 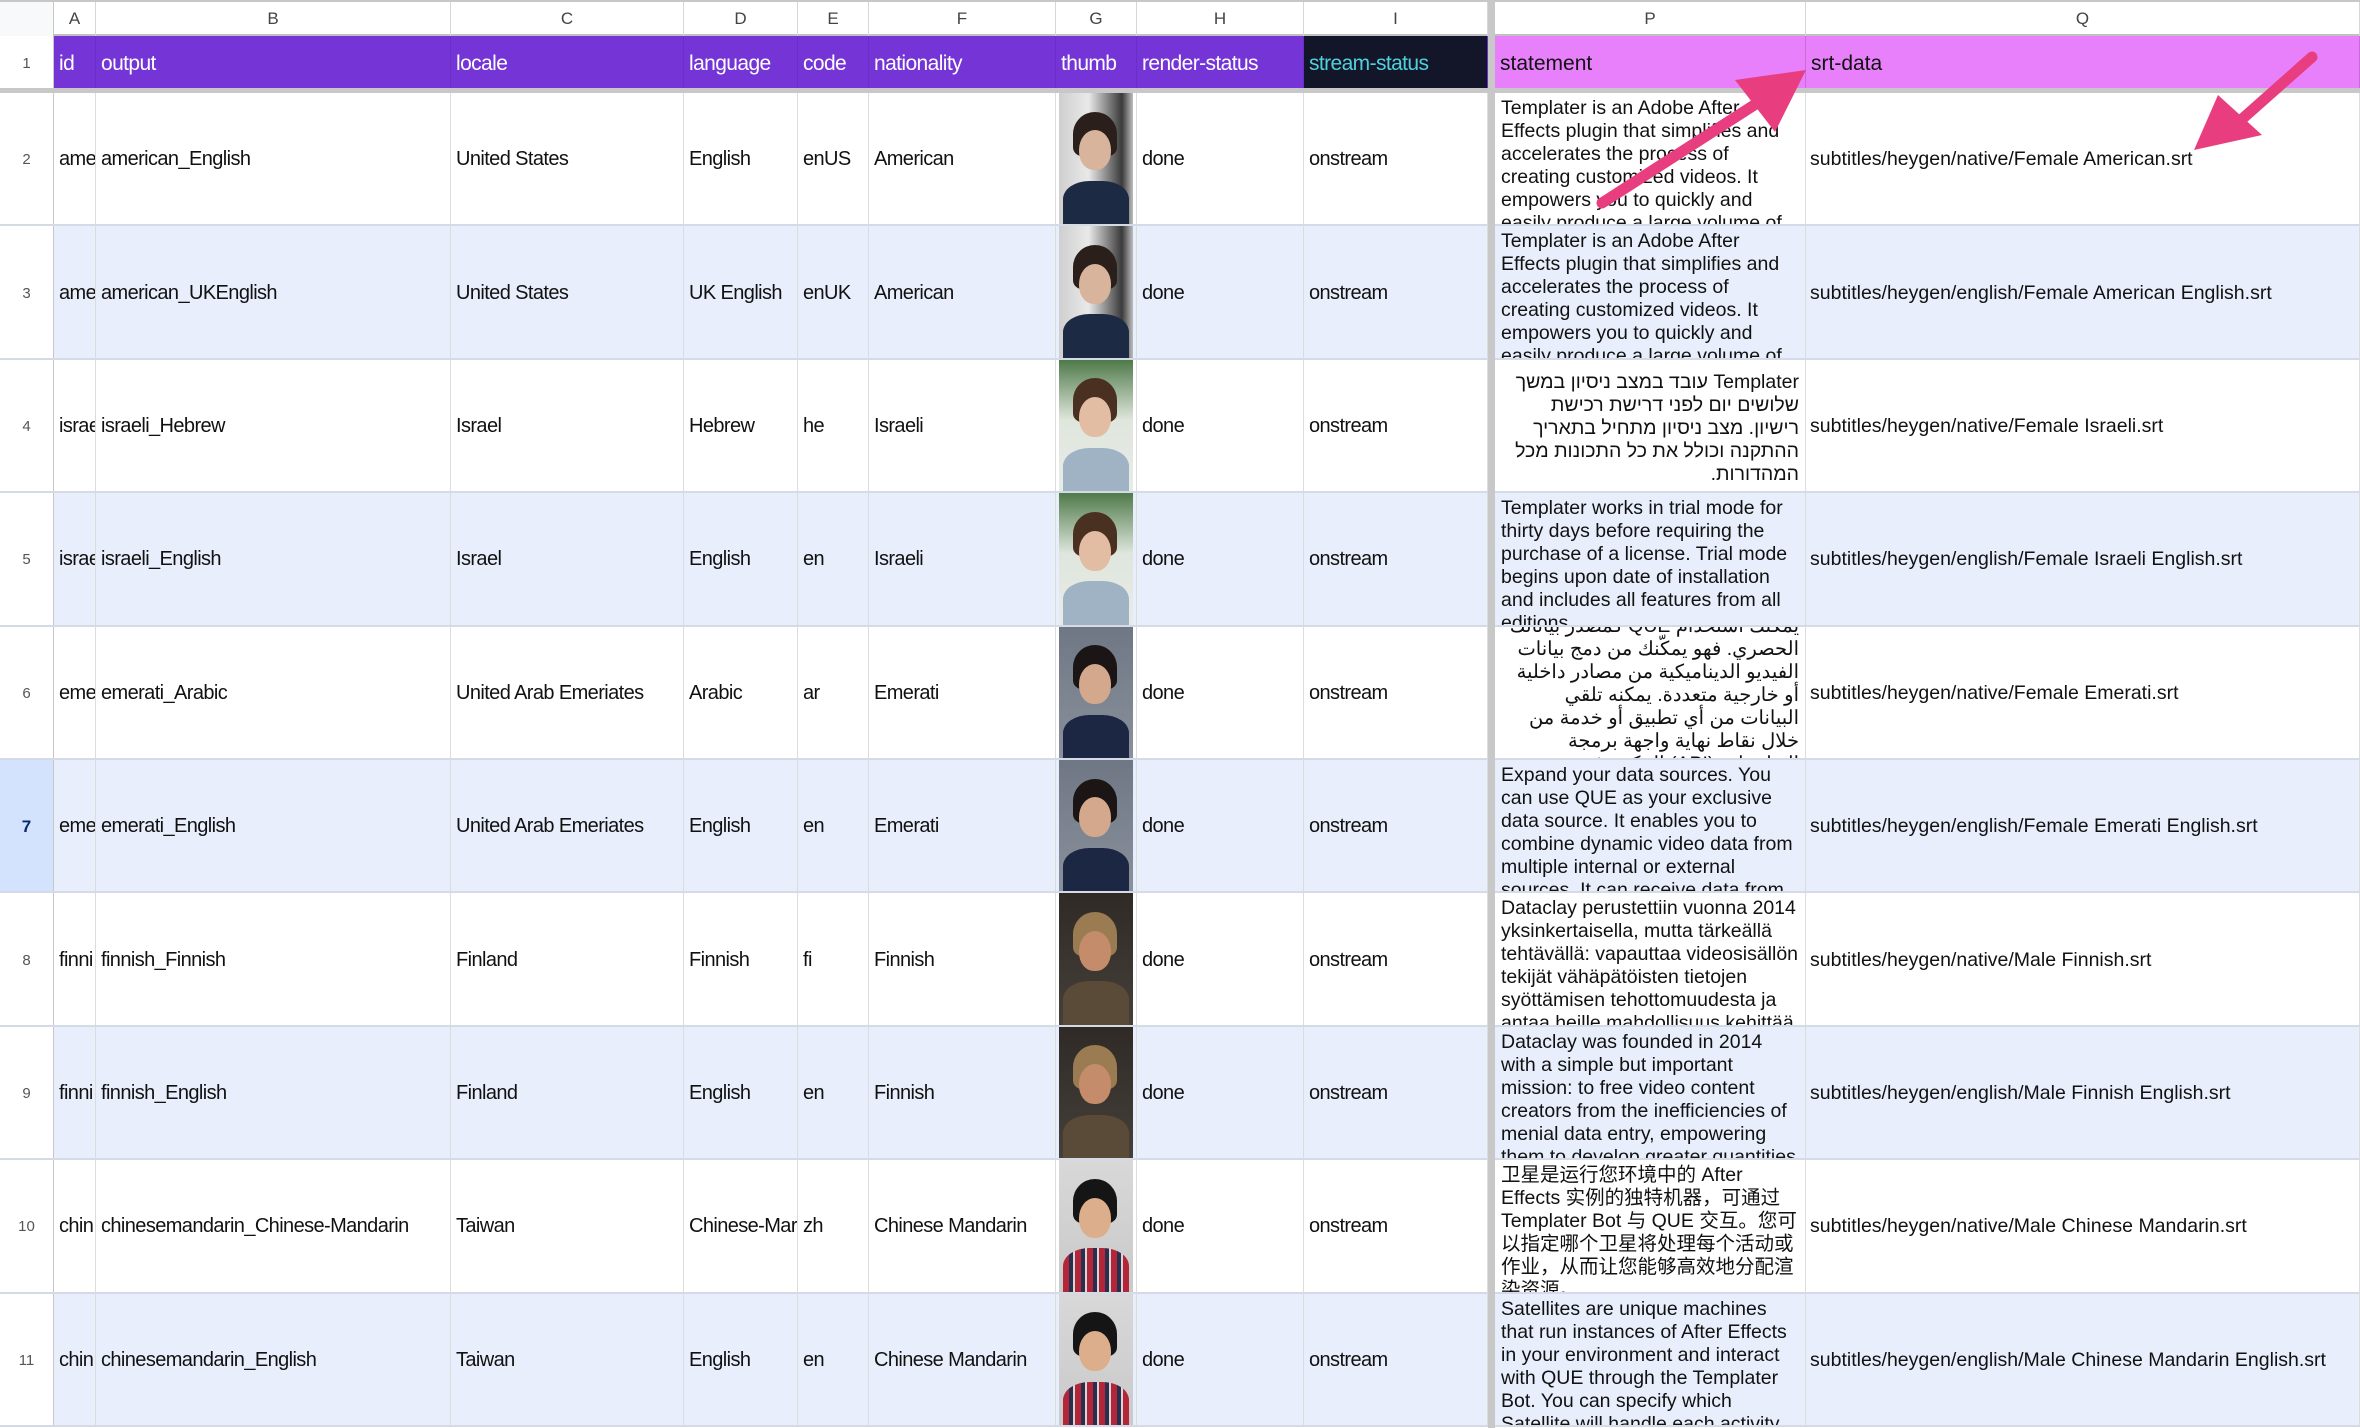 What do you see at coordinates (833, 960) in the screenshot?
I see `cell-code: fi` at bounding box center [833, 960].